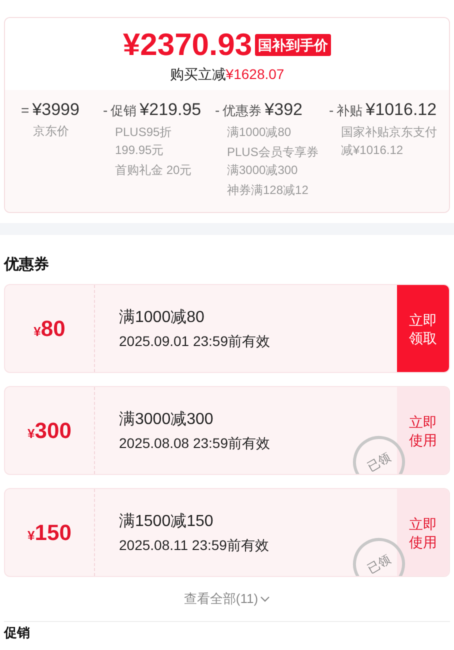 This screenshot has width=454, height=650. Describe the element at coordinates (227, 598) in the screenshot. I see `view-all-link: 查看全部(11)` at that location.